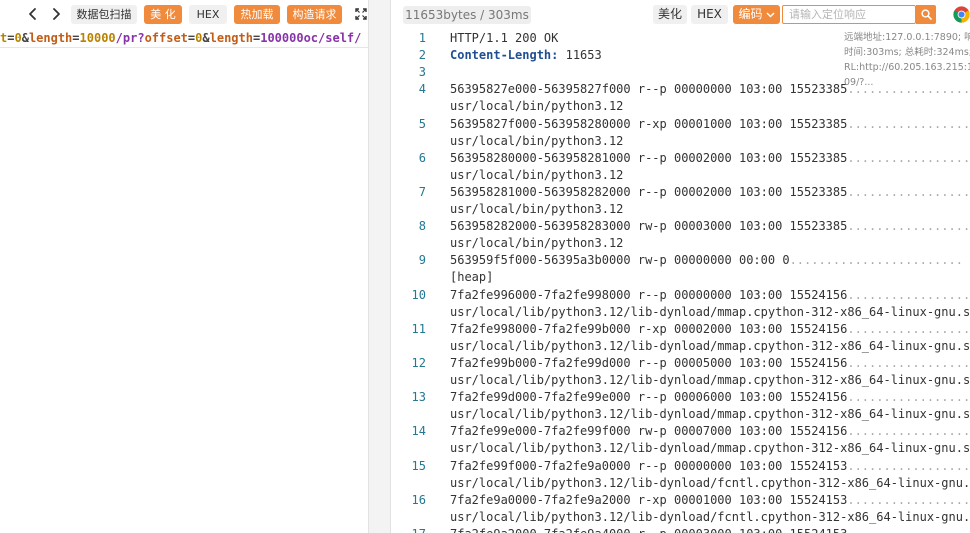 This screenshot has height=533, width=970. I want to click on search-icon, so click(926, 14).